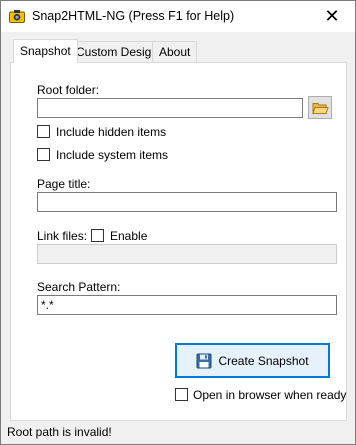 Image resolution: width=356 pixels, height=445 pixels. Describe the element at coordinates (270, 395) in the screenshot. I see `open-in-browser-label: Open in browser when ready` at that location.